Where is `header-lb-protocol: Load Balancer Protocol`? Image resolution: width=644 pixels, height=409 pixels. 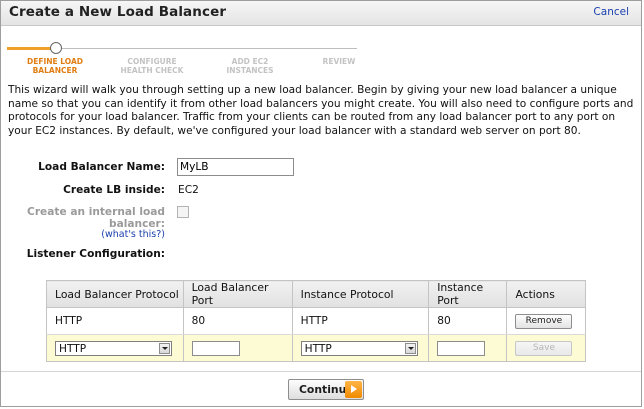
header-lb-protocol: Load Balancer Protocol is located at coordinates (115, 294).